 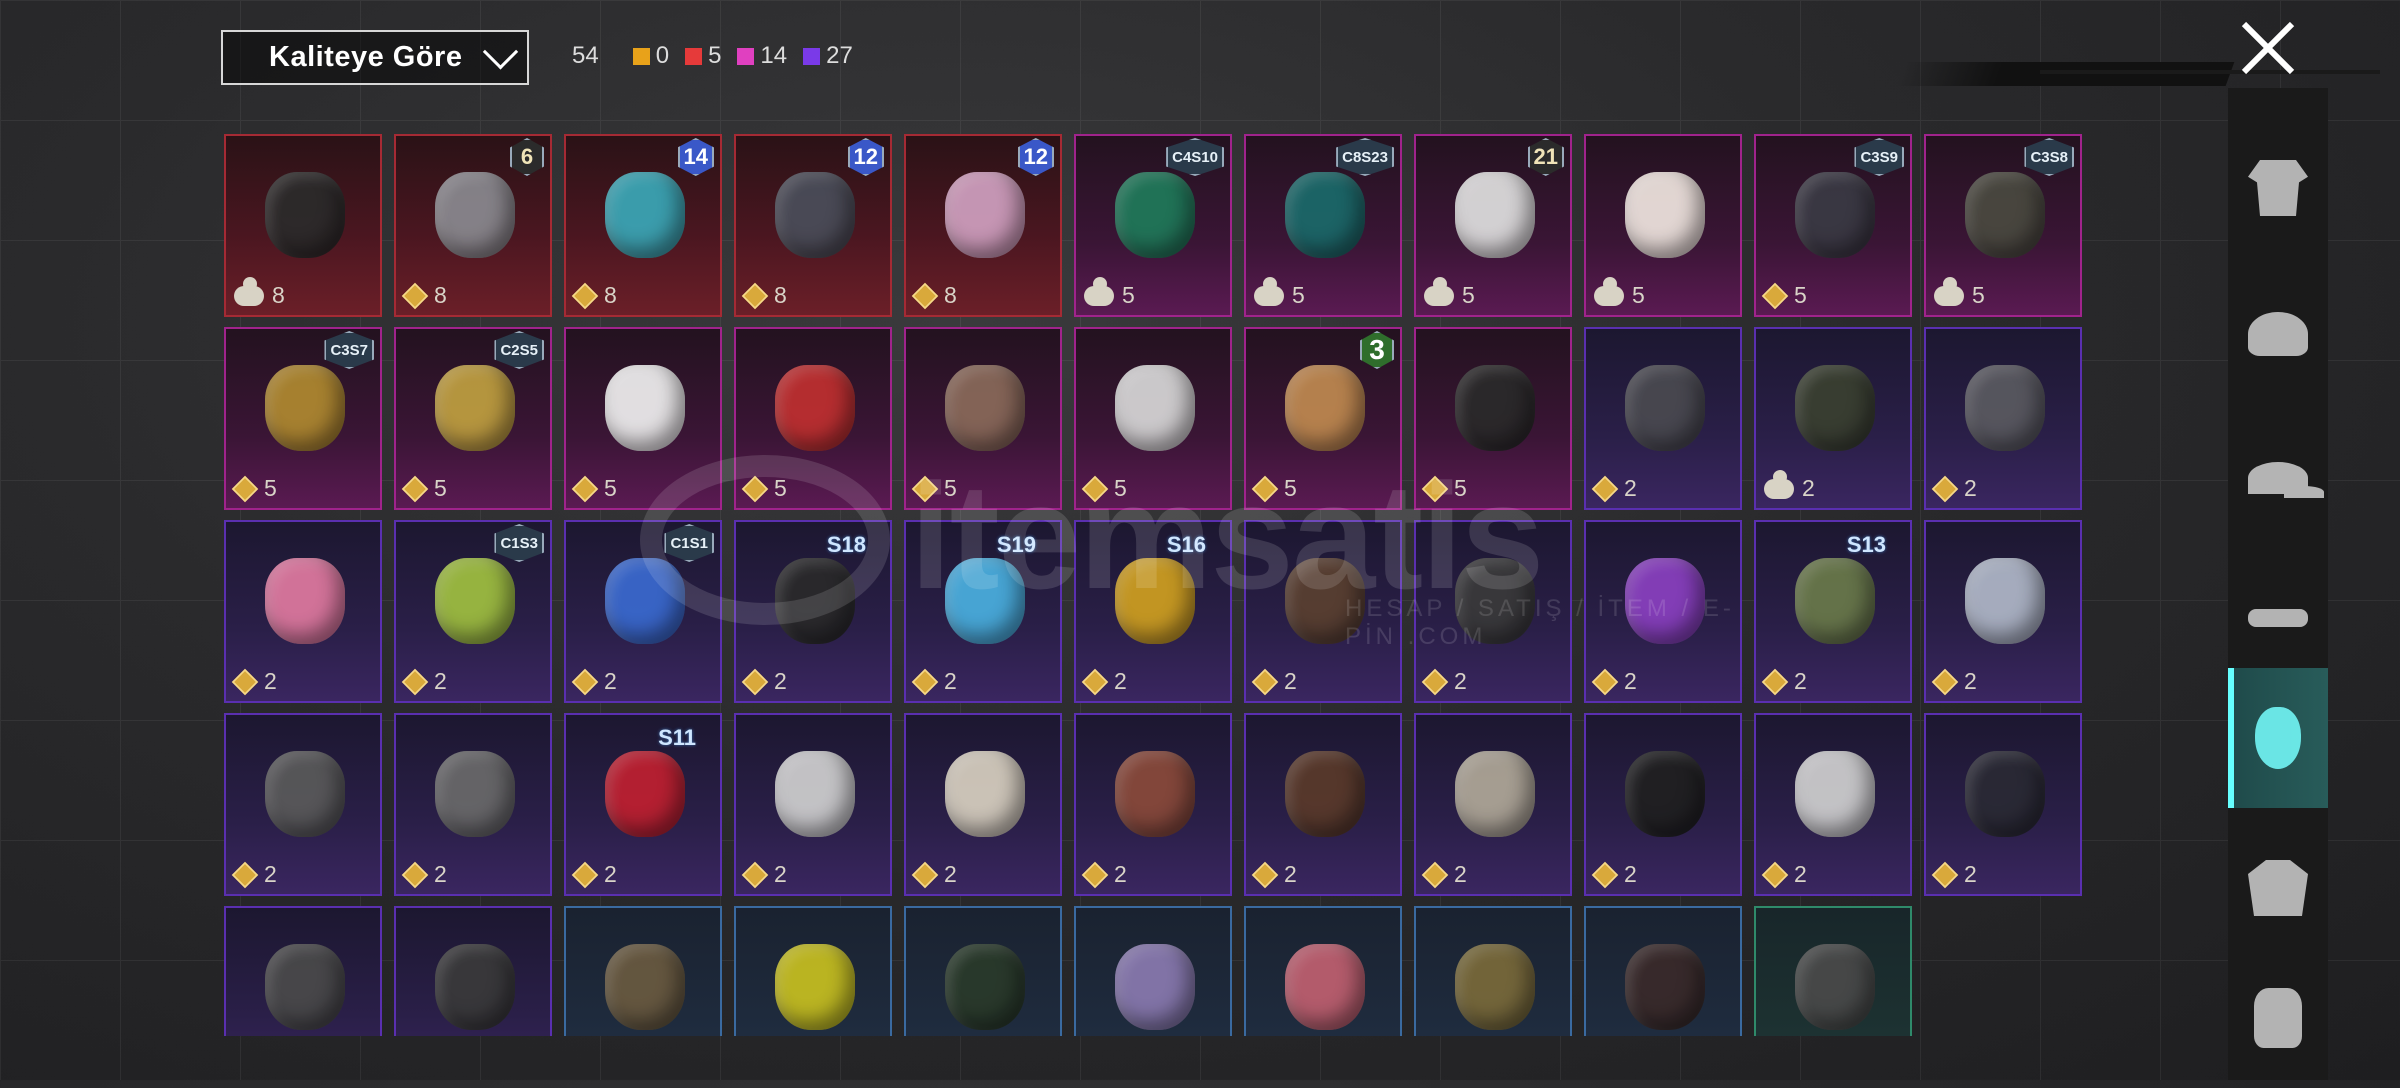 What do you see at coordinates (2278, 618) in the screenshot?
I see `tab-glasses` at bounding box center [2278, 618].